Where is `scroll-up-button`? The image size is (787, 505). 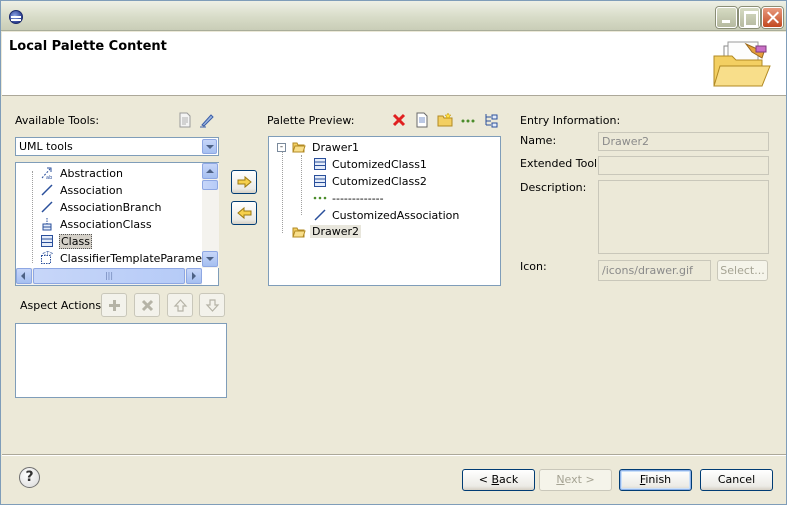
scroll-up-button is located at coordinates (210, 171).